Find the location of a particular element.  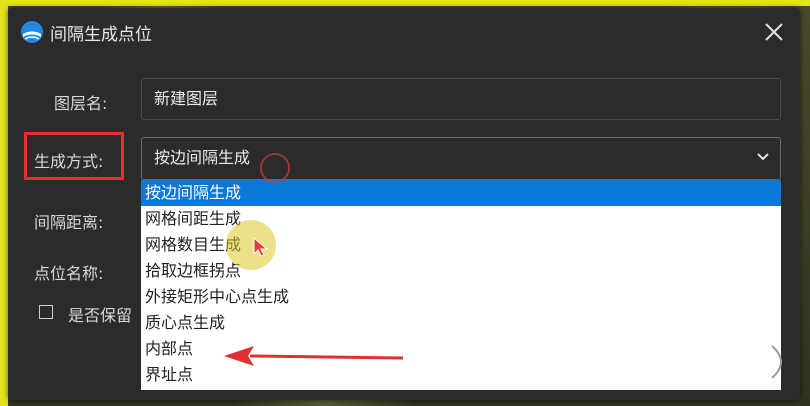

cursor-click-ring is located at coordinates (275, 168).